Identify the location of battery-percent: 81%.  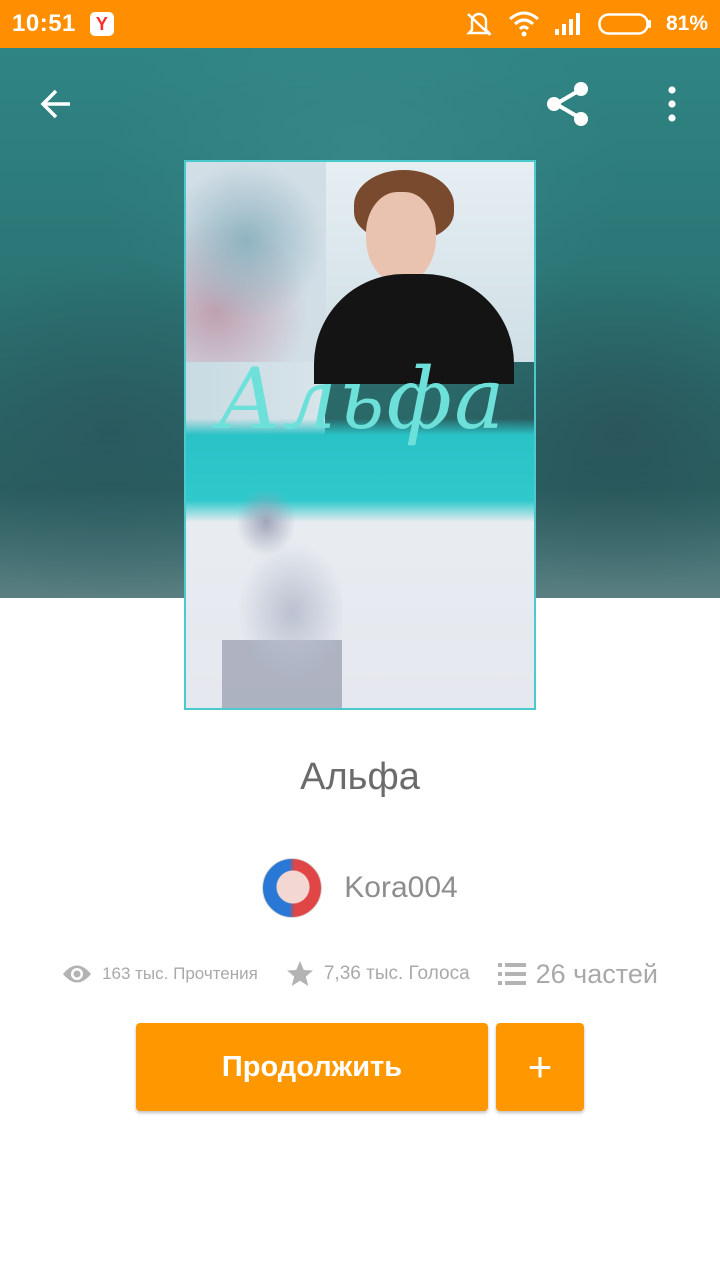
(686, 23).